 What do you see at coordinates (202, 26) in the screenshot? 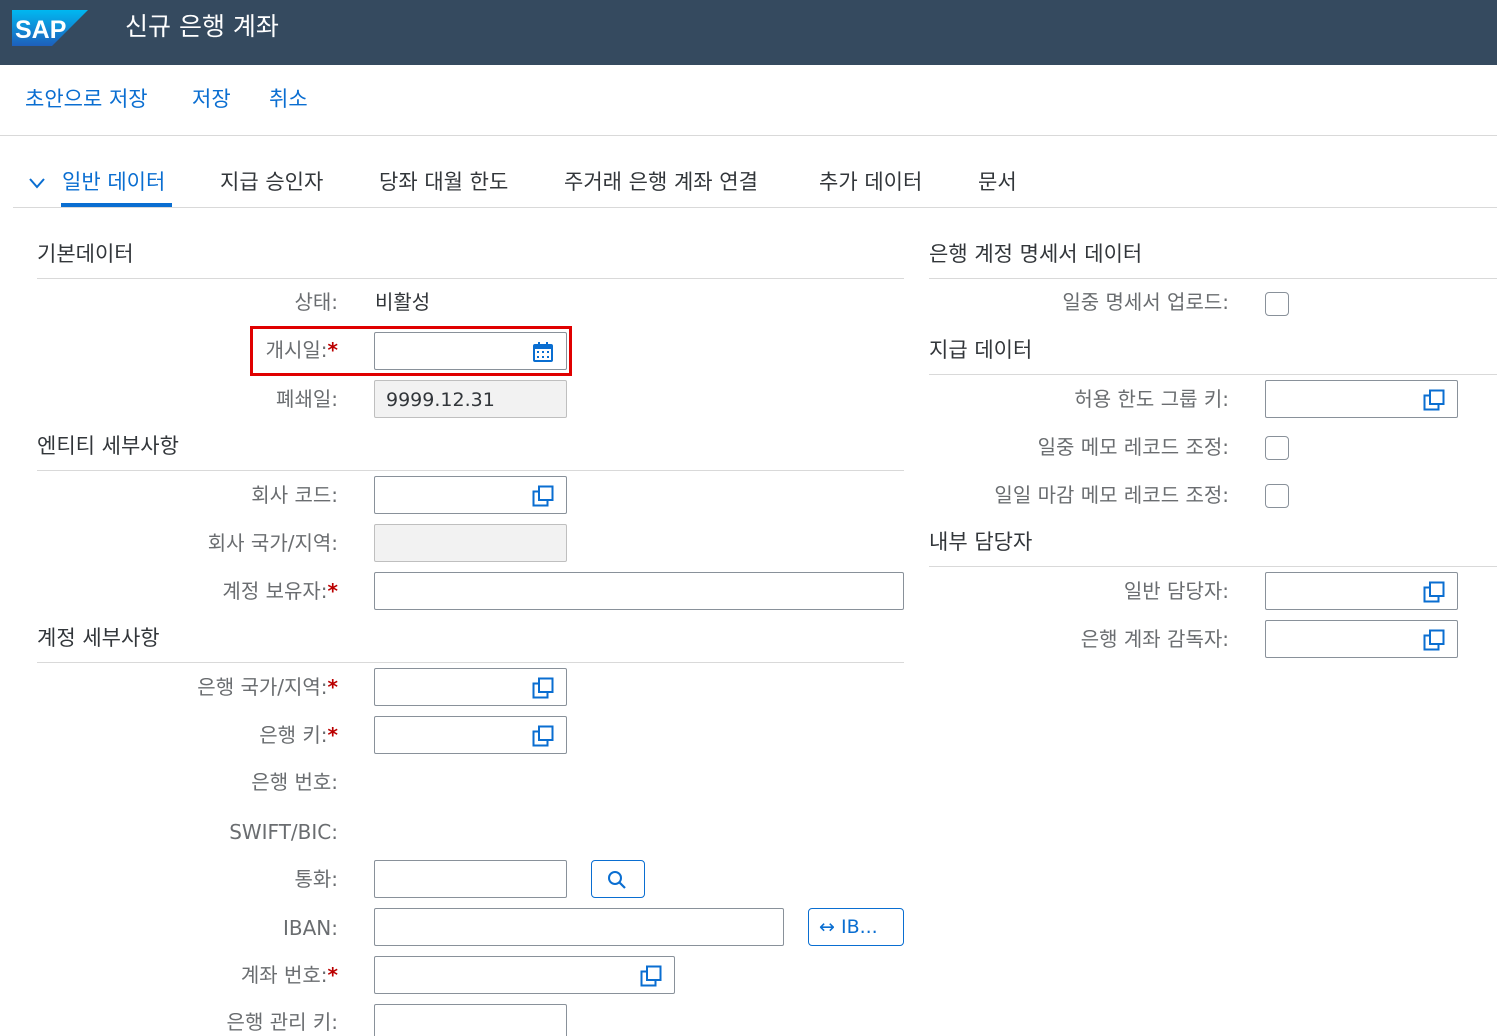
I see `app-title: 신규 은행 계좌` at bounding box center [202, 26].